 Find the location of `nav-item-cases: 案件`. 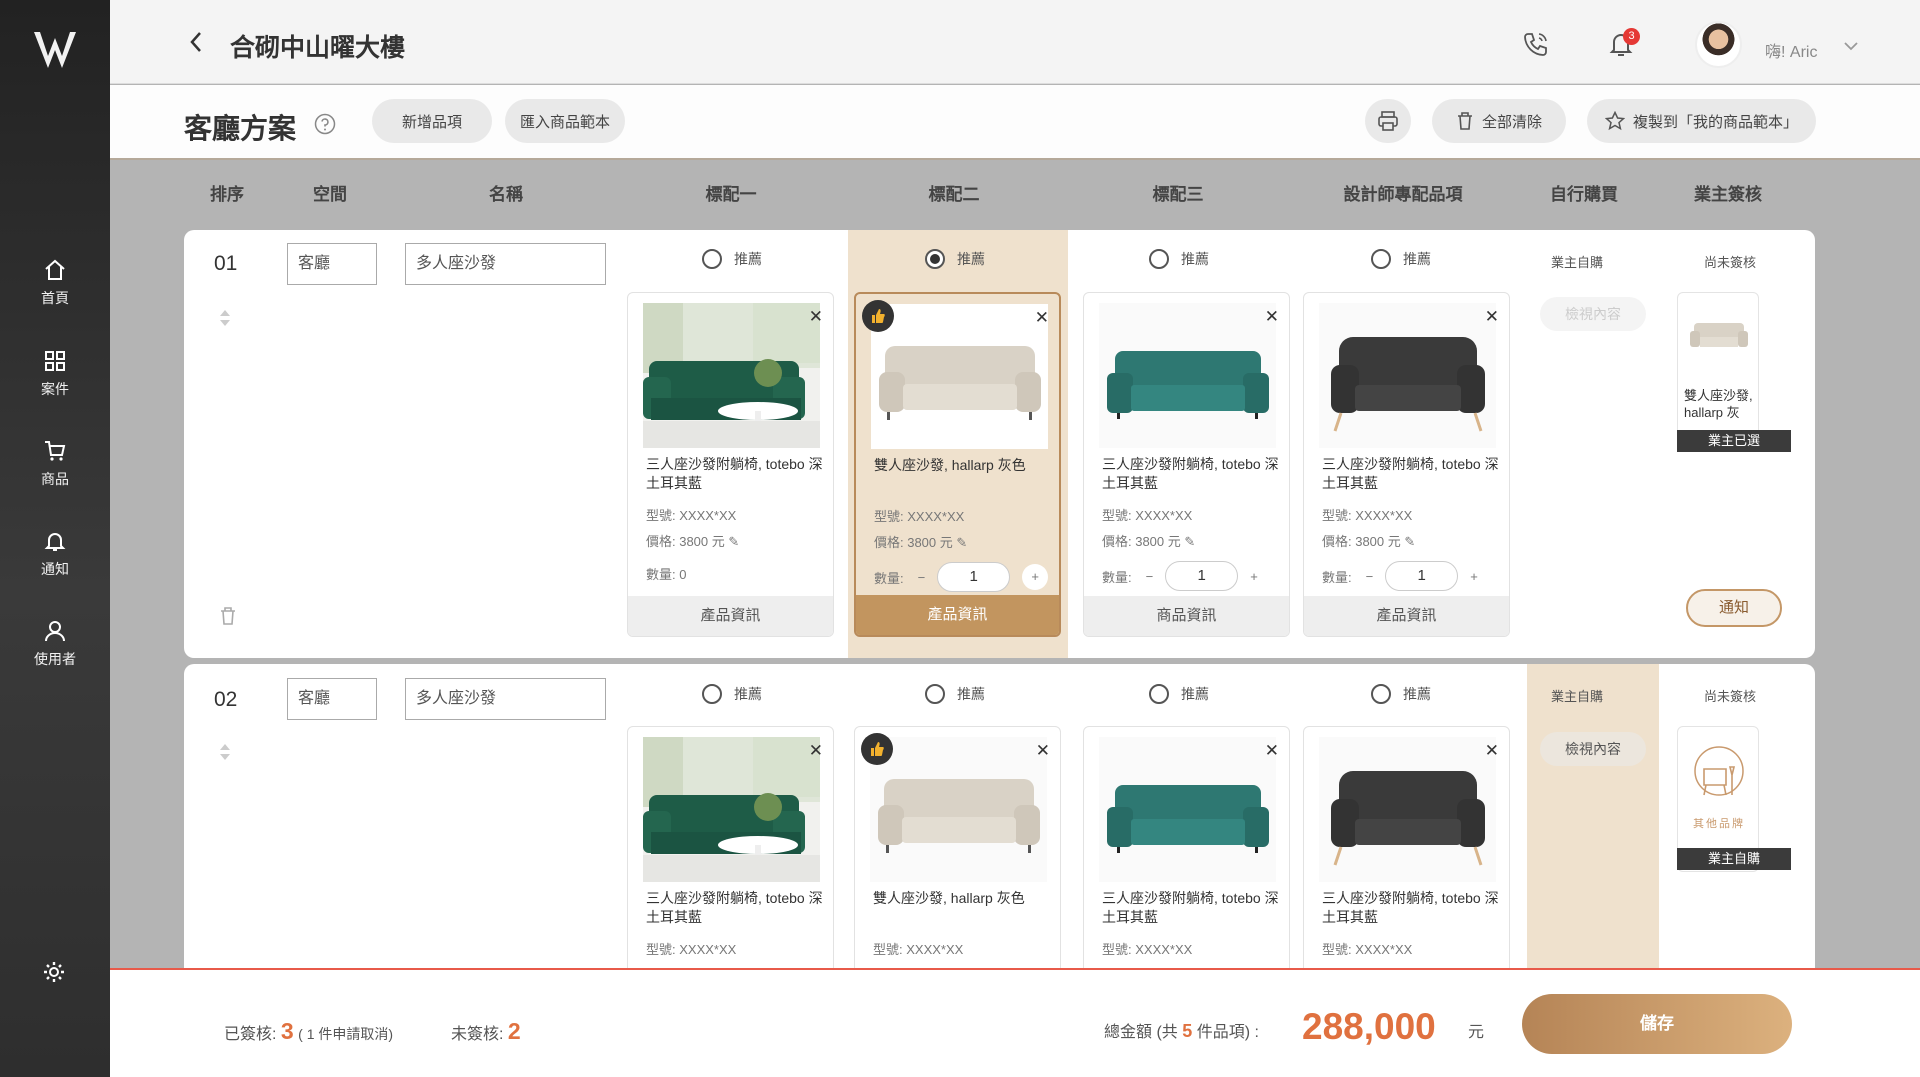

nav-item-cases: 案件 is located at coordinates (55, 374).